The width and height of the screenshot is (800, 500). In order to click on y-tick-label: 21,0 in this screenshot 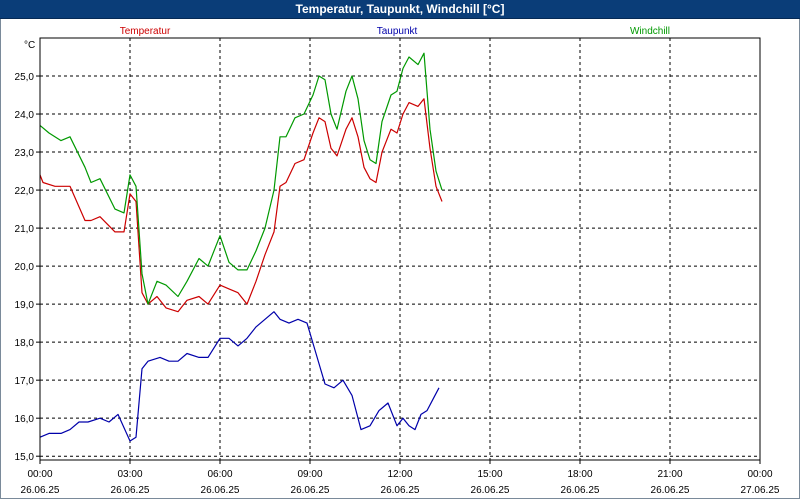, I will do `click(25, 229)`.